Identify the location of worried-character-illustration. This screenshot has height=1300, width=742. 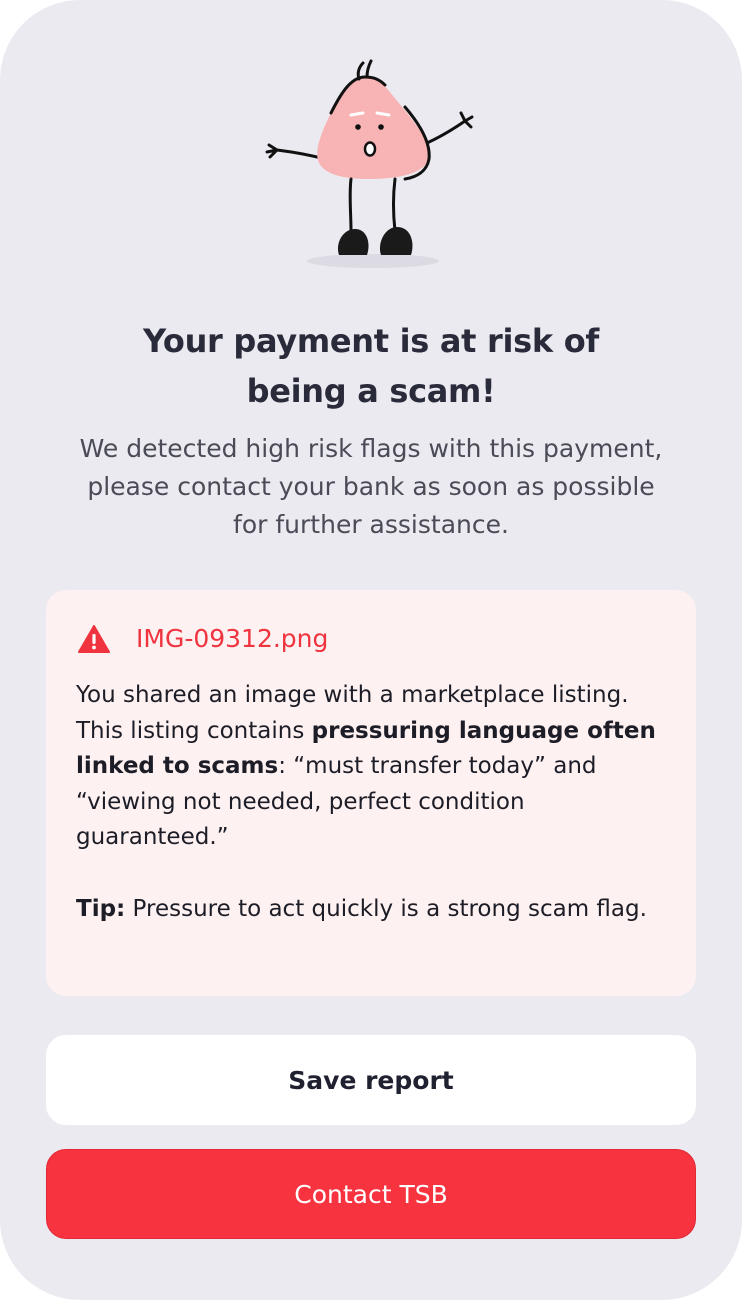
(369, 163).